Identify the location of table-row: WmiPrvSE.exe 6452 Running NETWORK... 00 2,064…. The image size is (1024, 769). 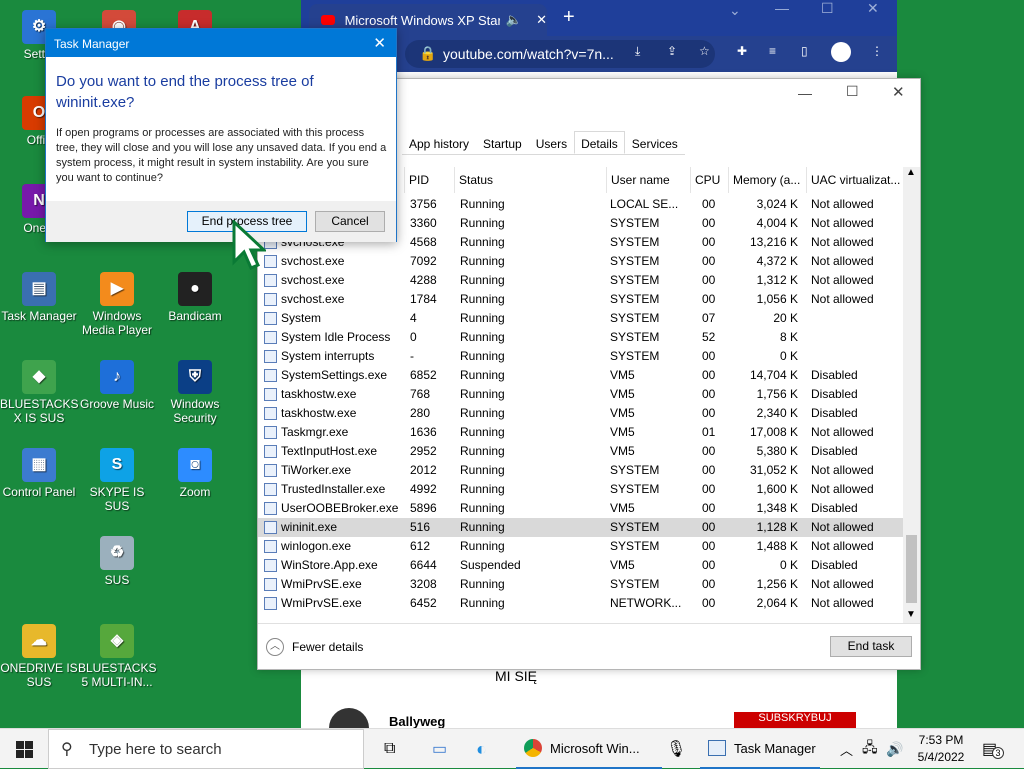
(581, 603).